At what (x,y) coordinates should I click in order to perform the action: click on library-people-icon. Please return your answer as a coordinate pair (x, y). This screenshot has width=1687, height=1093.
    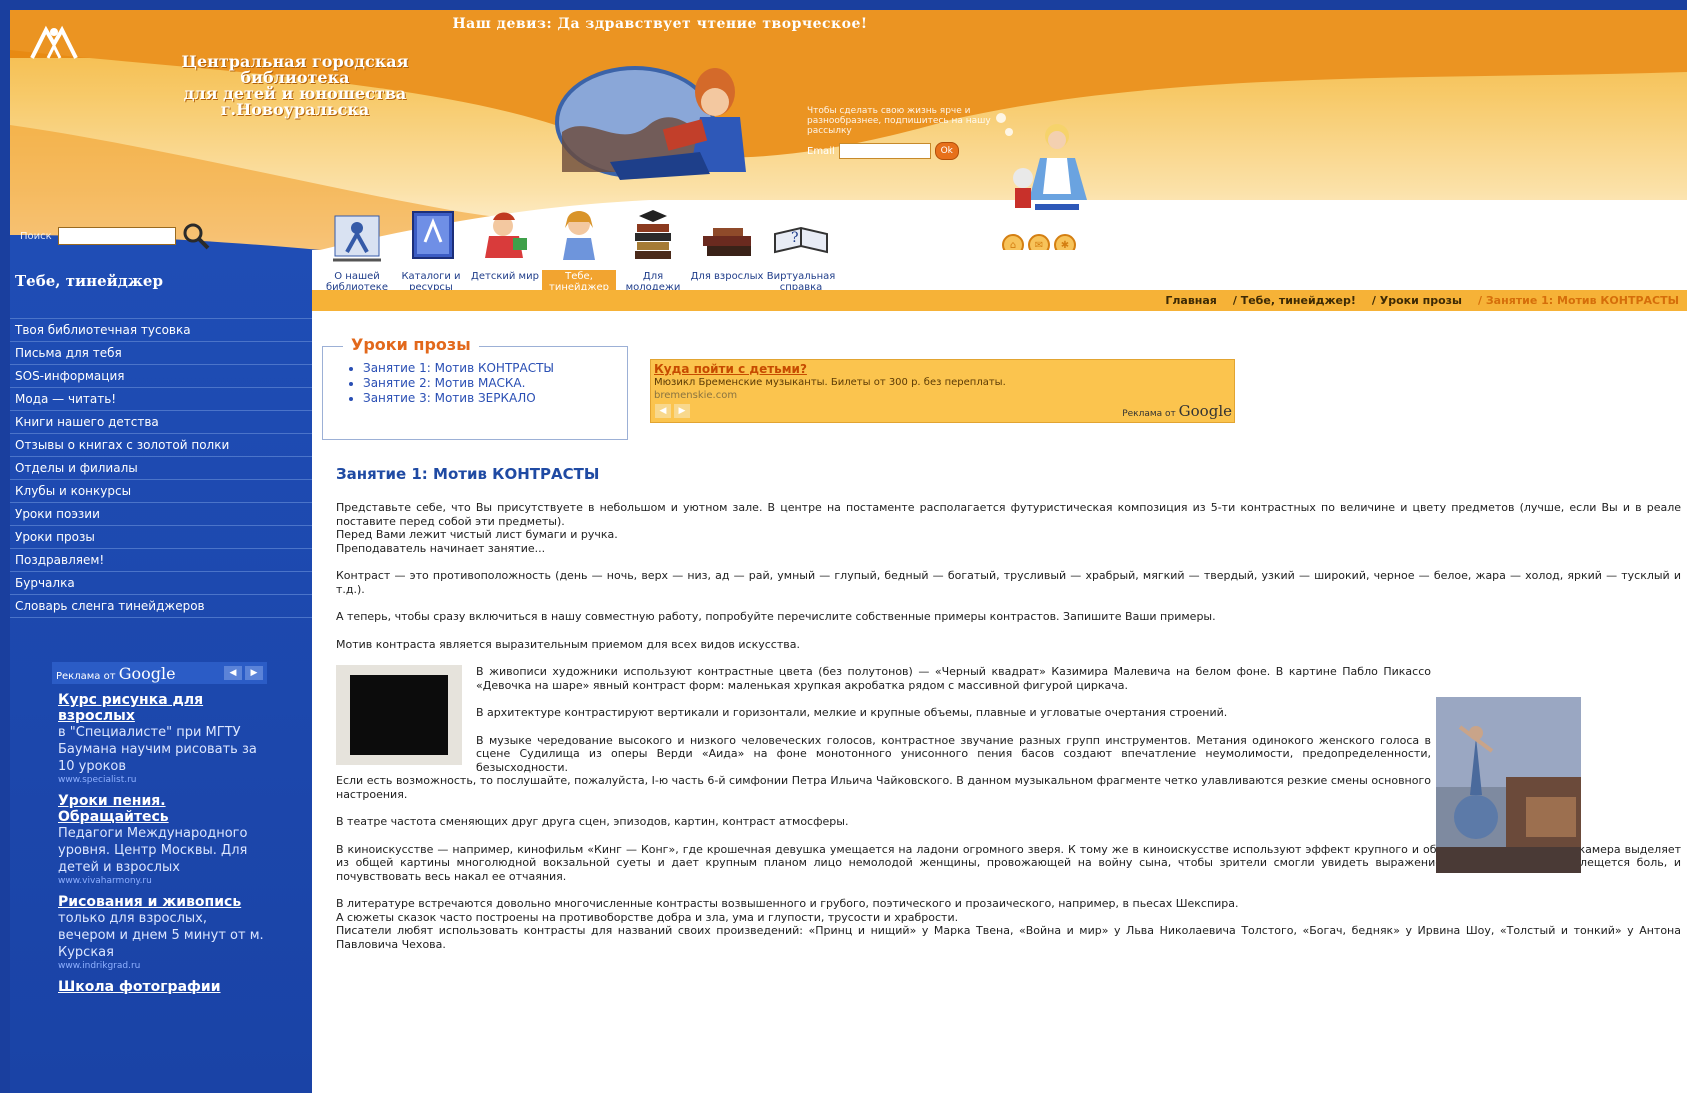
    Looking at the image, I should click on (357, 238).